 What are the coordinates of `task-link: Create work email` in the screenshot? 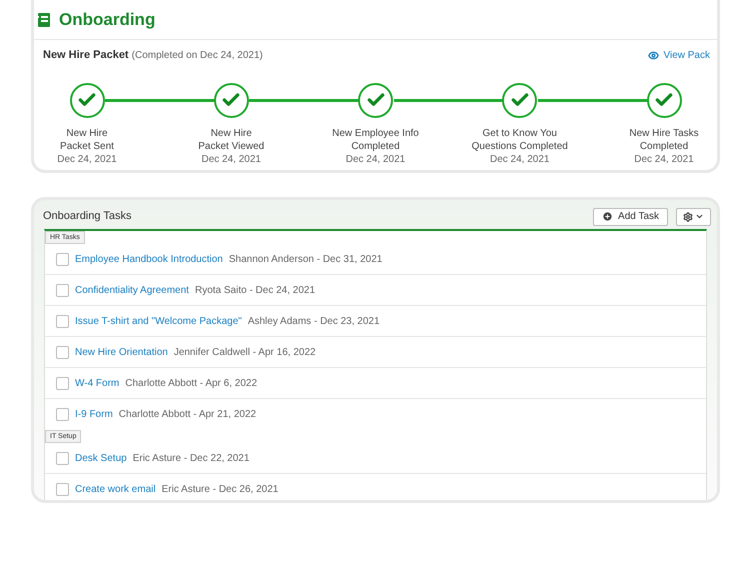 It's located at (115, 489).